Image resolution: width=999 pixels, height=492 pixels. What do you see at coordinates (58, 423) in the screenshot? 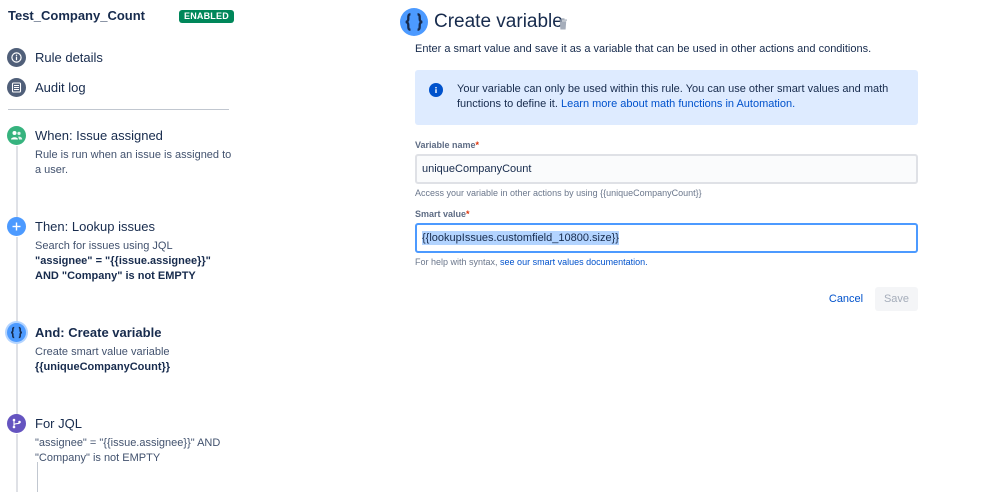
I see `step-title: For JQL` at bounding box center [58, 423].